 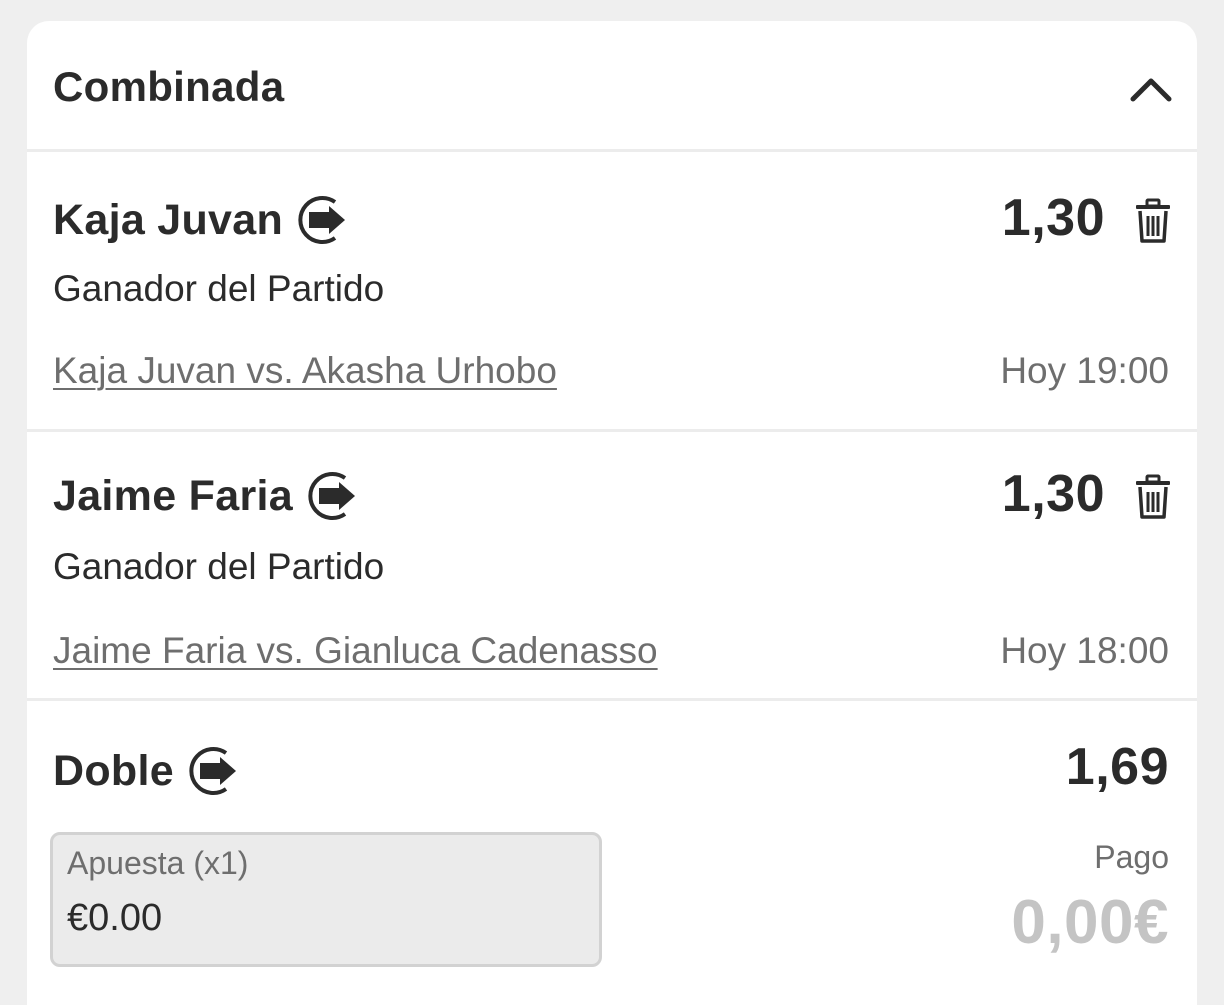 What do you see at coordinates (1084, 370) in the screenshot?
I see `selection-time: Hoy 19:00` at bounding box center [1084, 370].